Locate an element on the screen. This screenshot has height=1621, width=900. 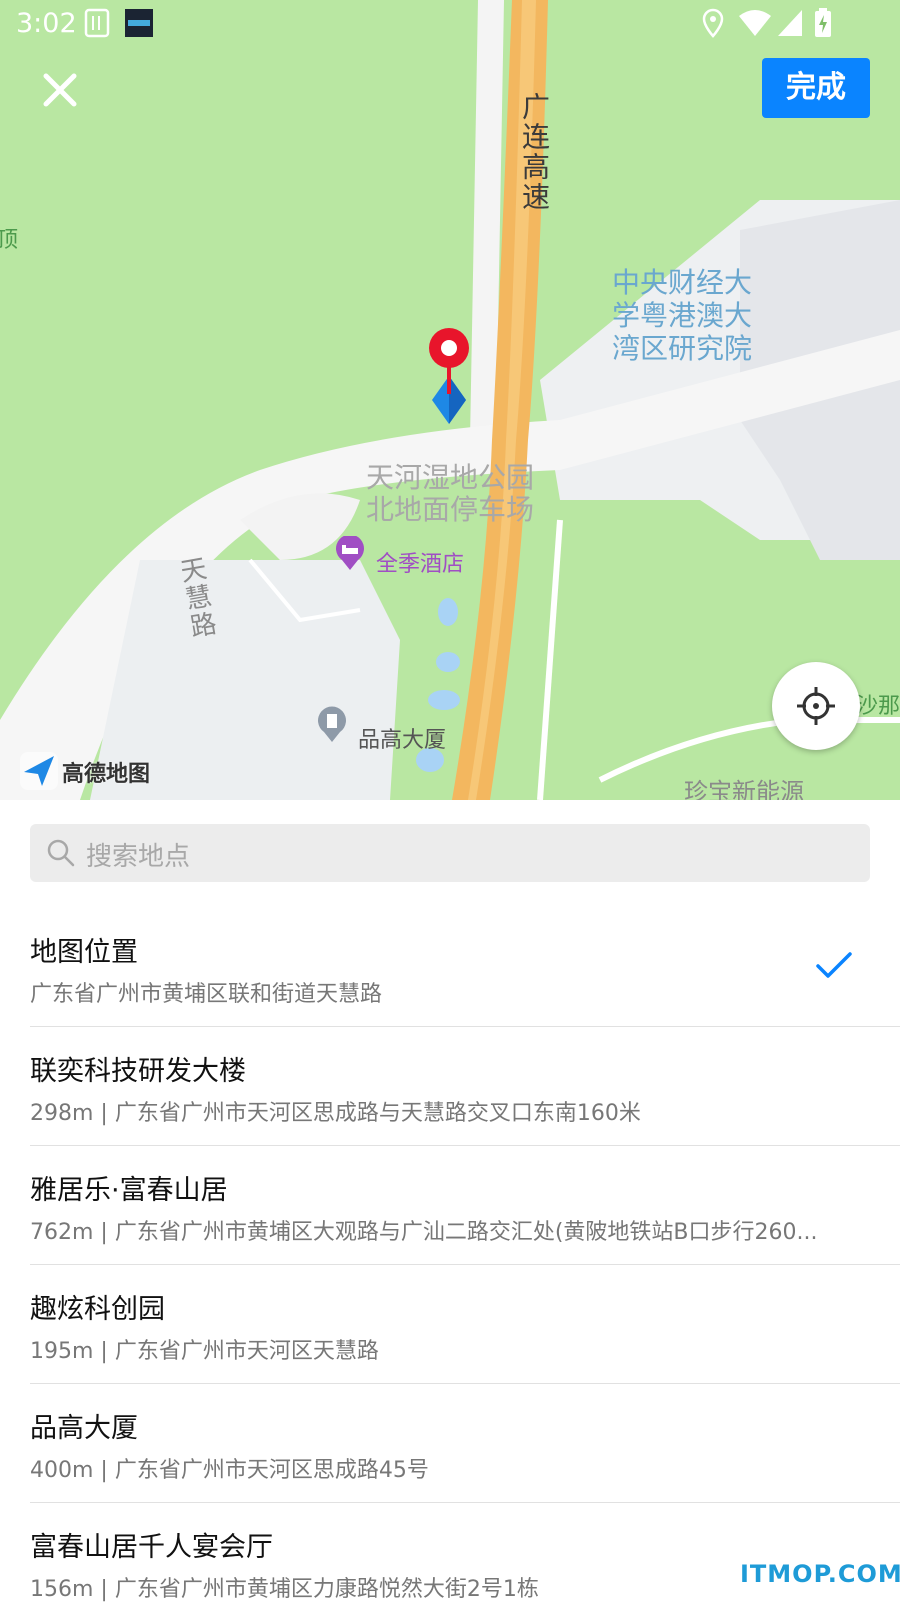
sim-card-icon is located at coordinates (97, 25).